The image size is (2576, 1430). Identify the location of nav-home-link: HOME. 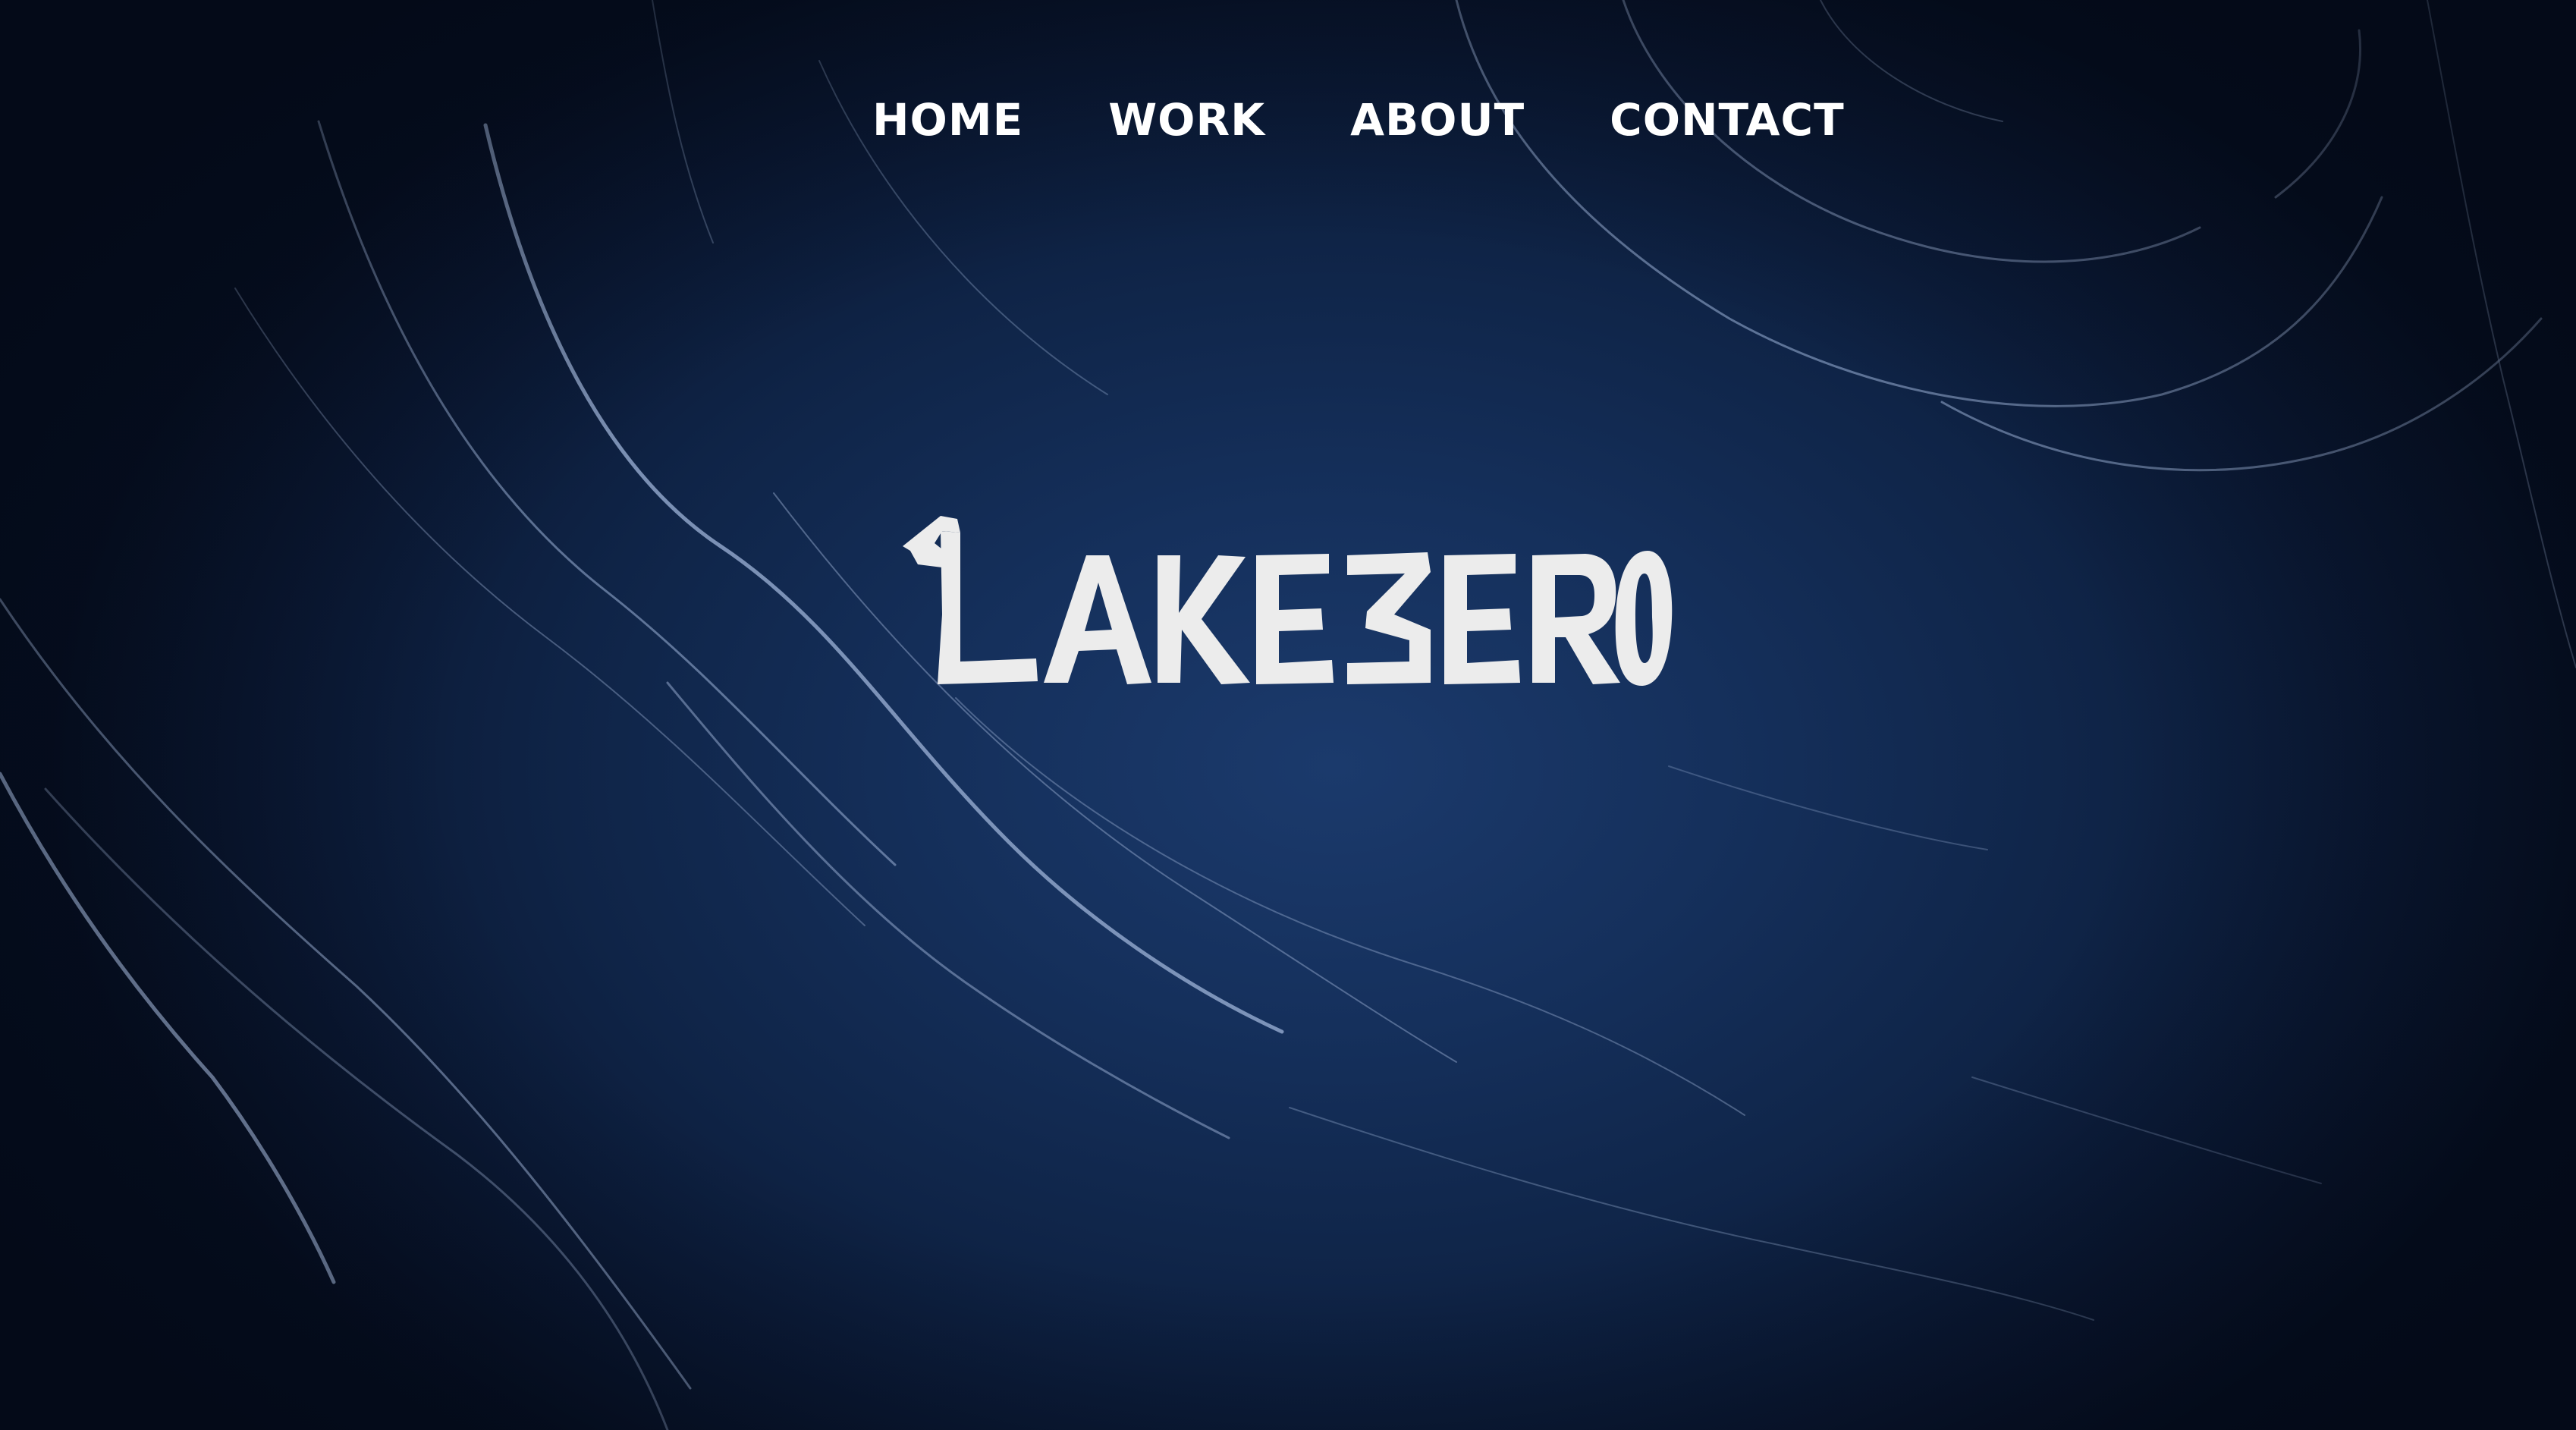
(947, 120).